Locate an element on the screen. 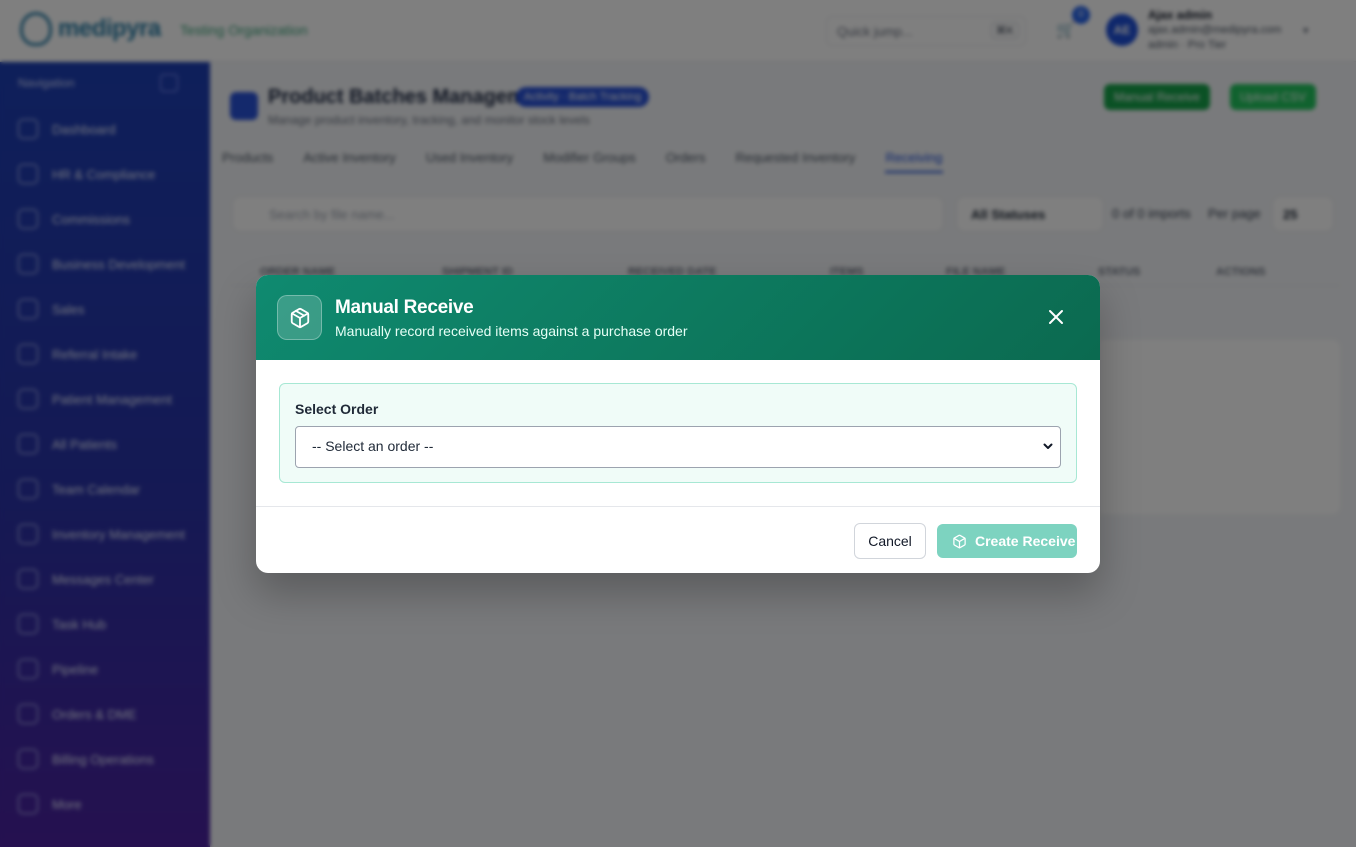 The image size is (1356, 847). modal-footer: Cancel Create Receive is located at coordinates (678, 539).